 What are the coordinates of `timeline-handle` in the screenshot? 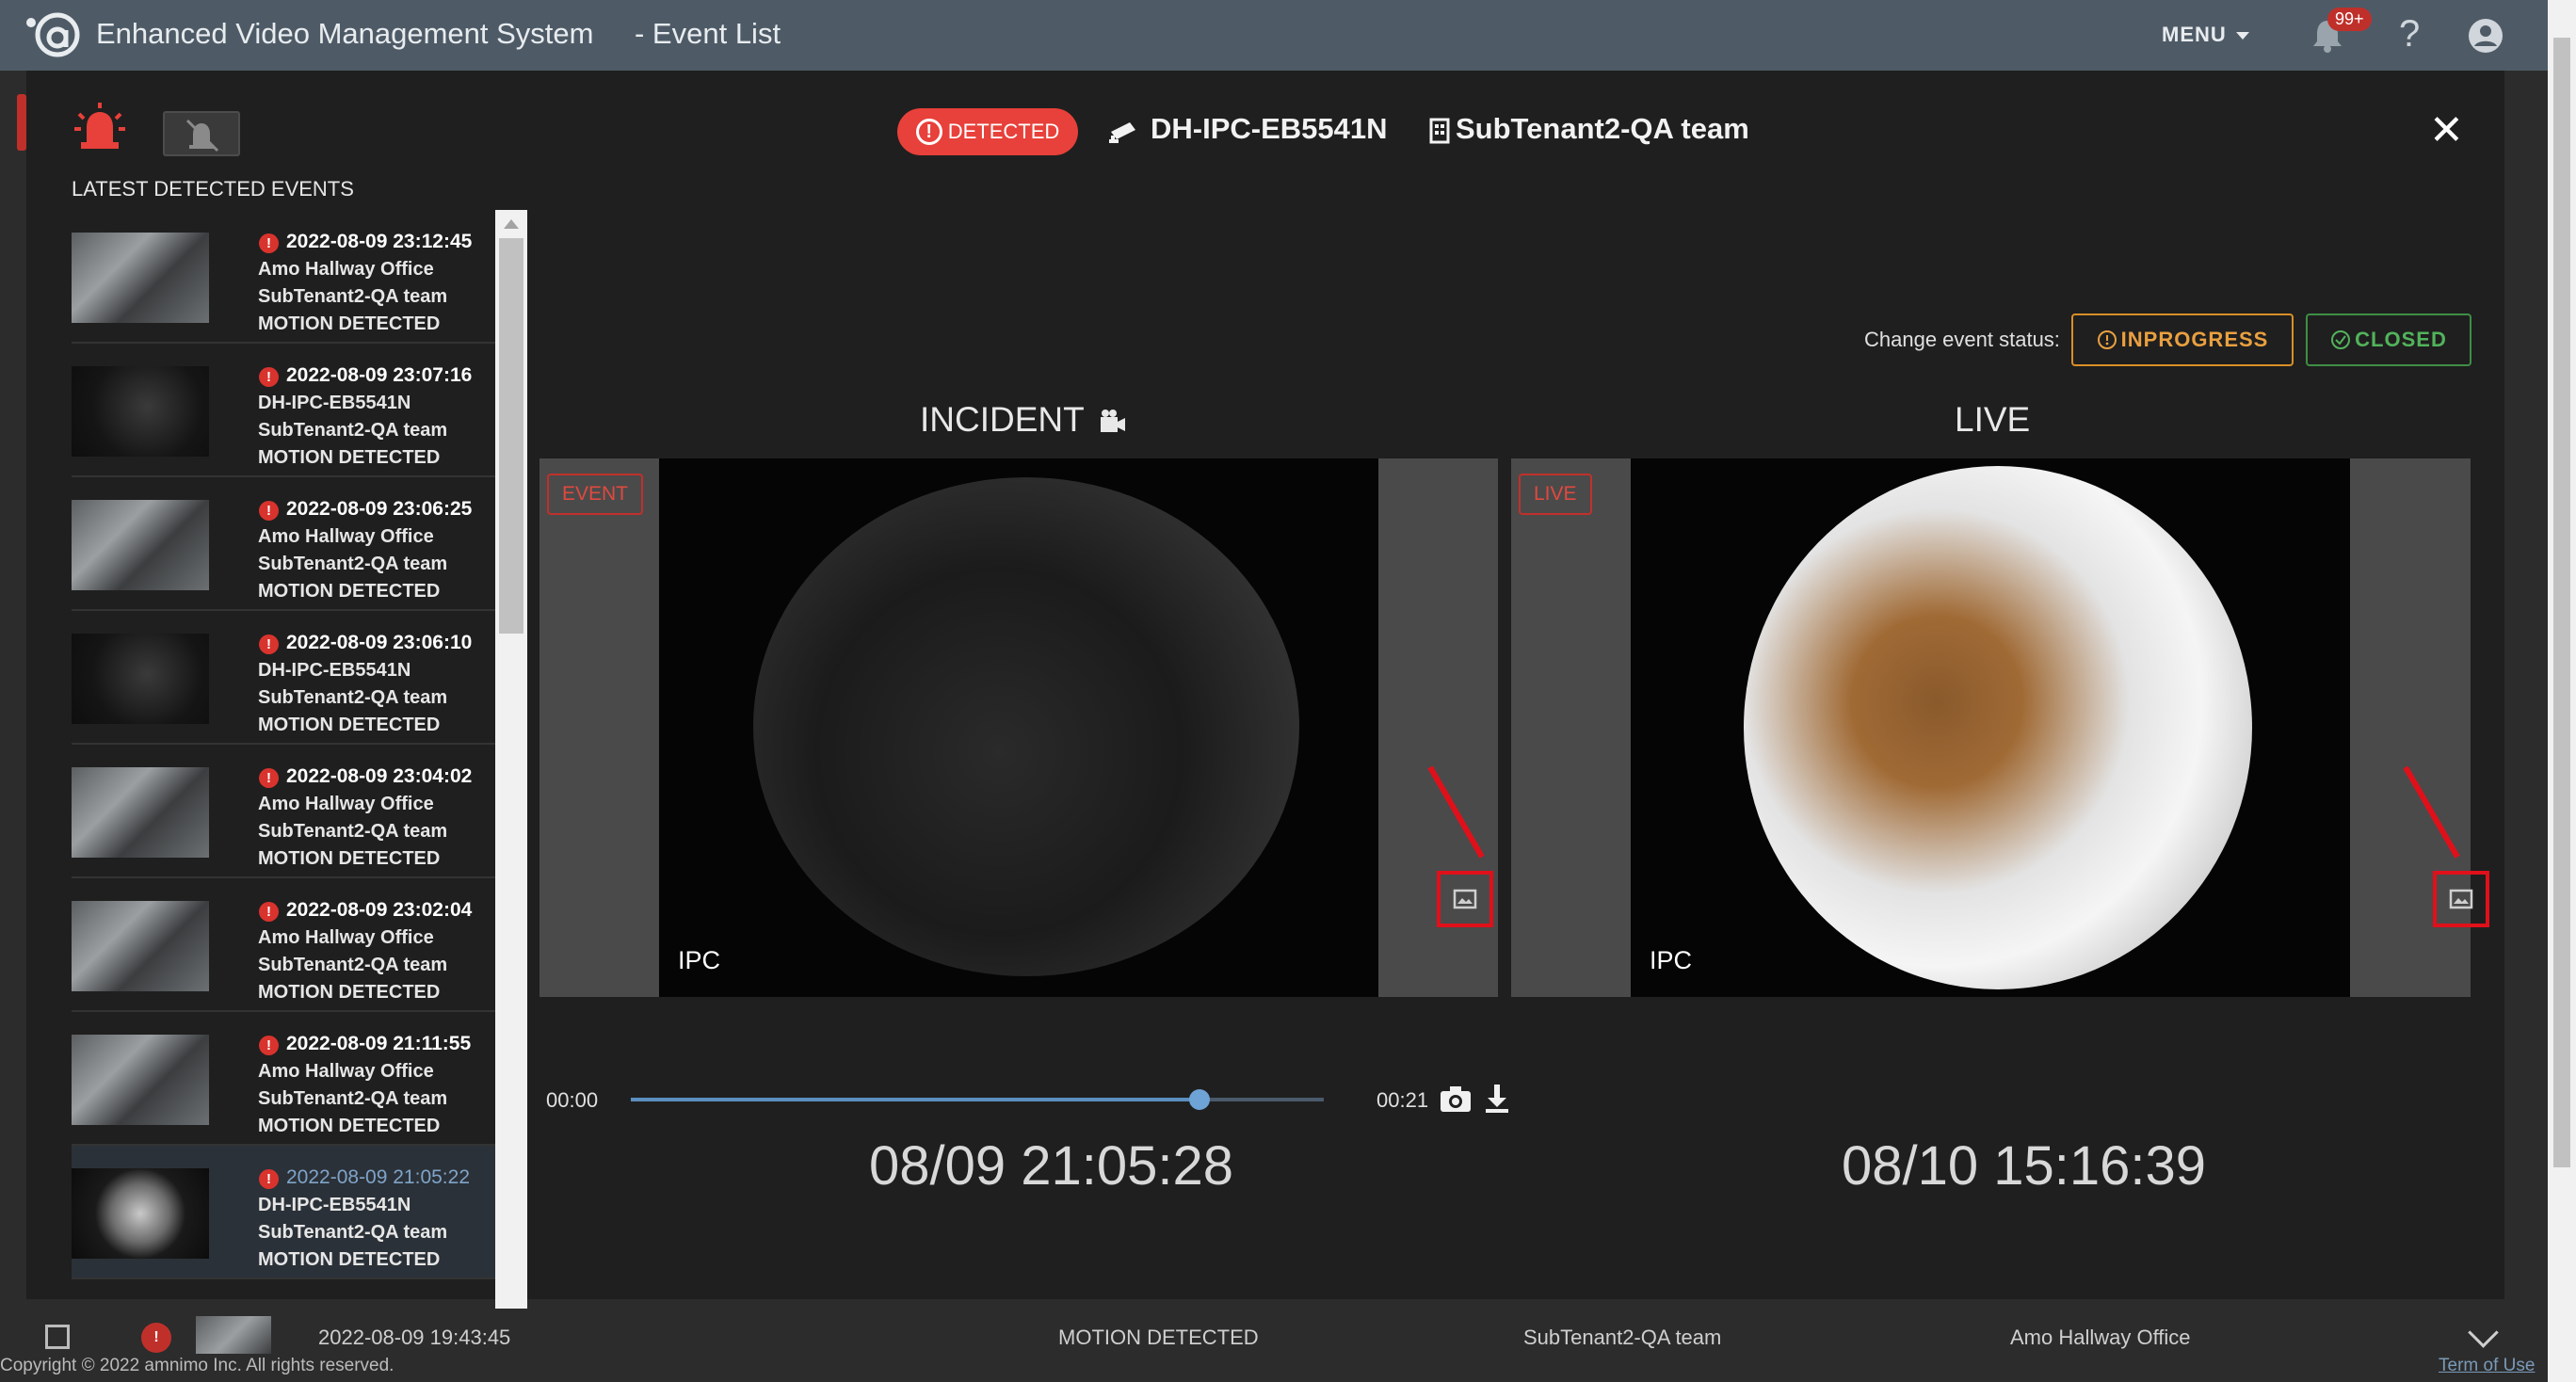 It's located at (1199, 1099).